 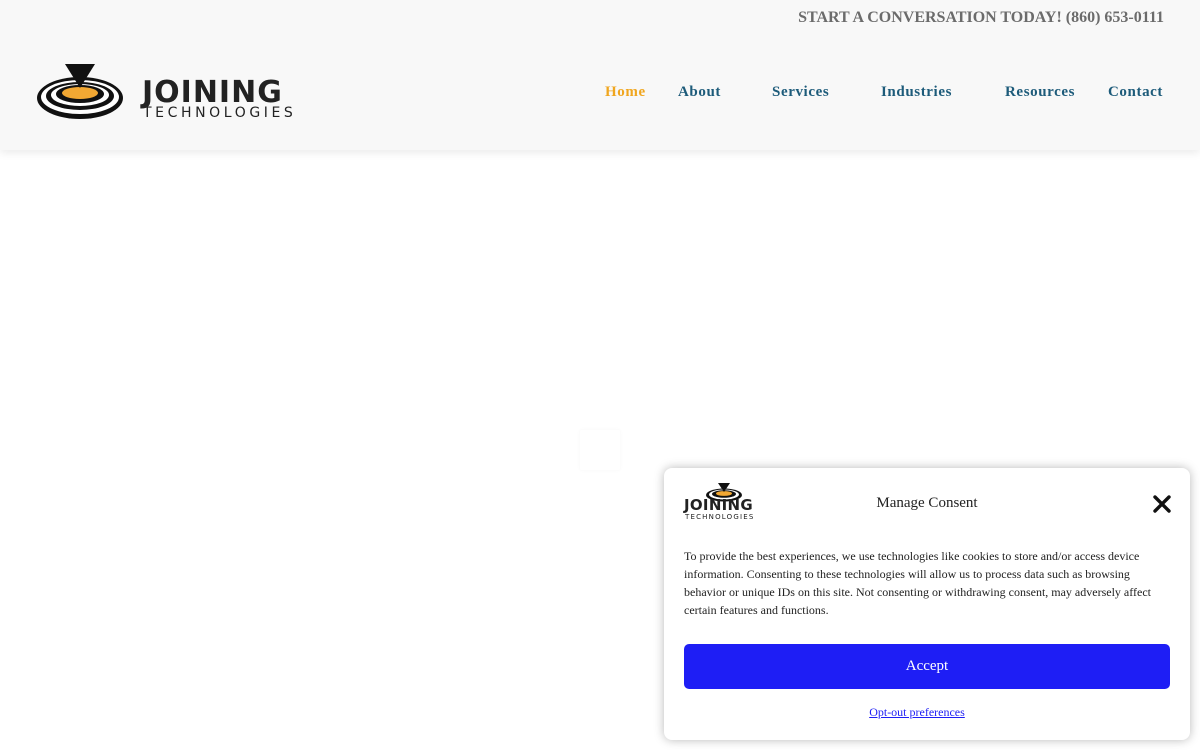 What do you see at coordinates (927, 503) in the screenshot?
I see `consent-title: Manage Consent` at bounding box center [927, 503].